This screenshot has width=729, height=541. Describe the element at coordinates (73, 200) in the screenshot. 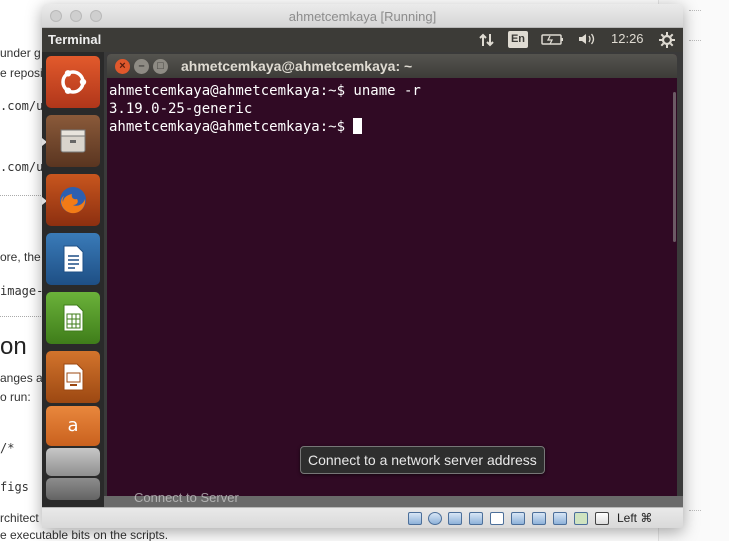

I see `firefox-icon` at that location.